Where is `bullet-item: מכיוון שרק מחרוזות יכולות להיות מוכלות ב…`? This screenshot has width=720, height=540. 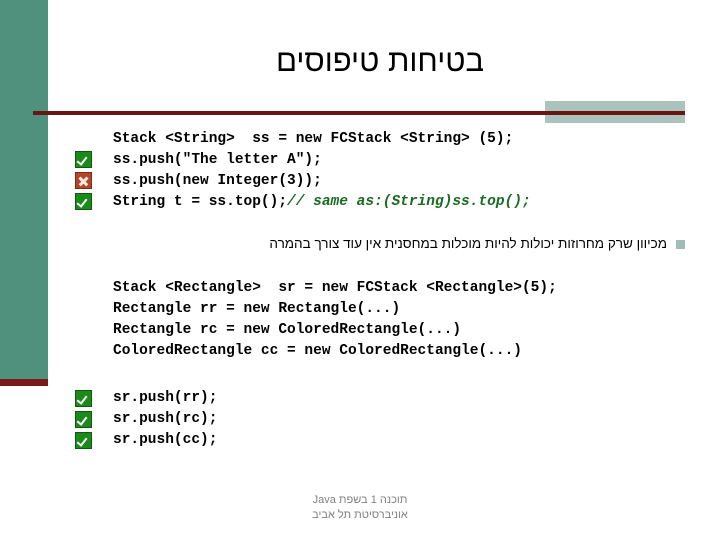
bullet-item: מכיוון שרק מחרוזות יכולות להיות מוכלות ב… is located at coordinates (397, 244).